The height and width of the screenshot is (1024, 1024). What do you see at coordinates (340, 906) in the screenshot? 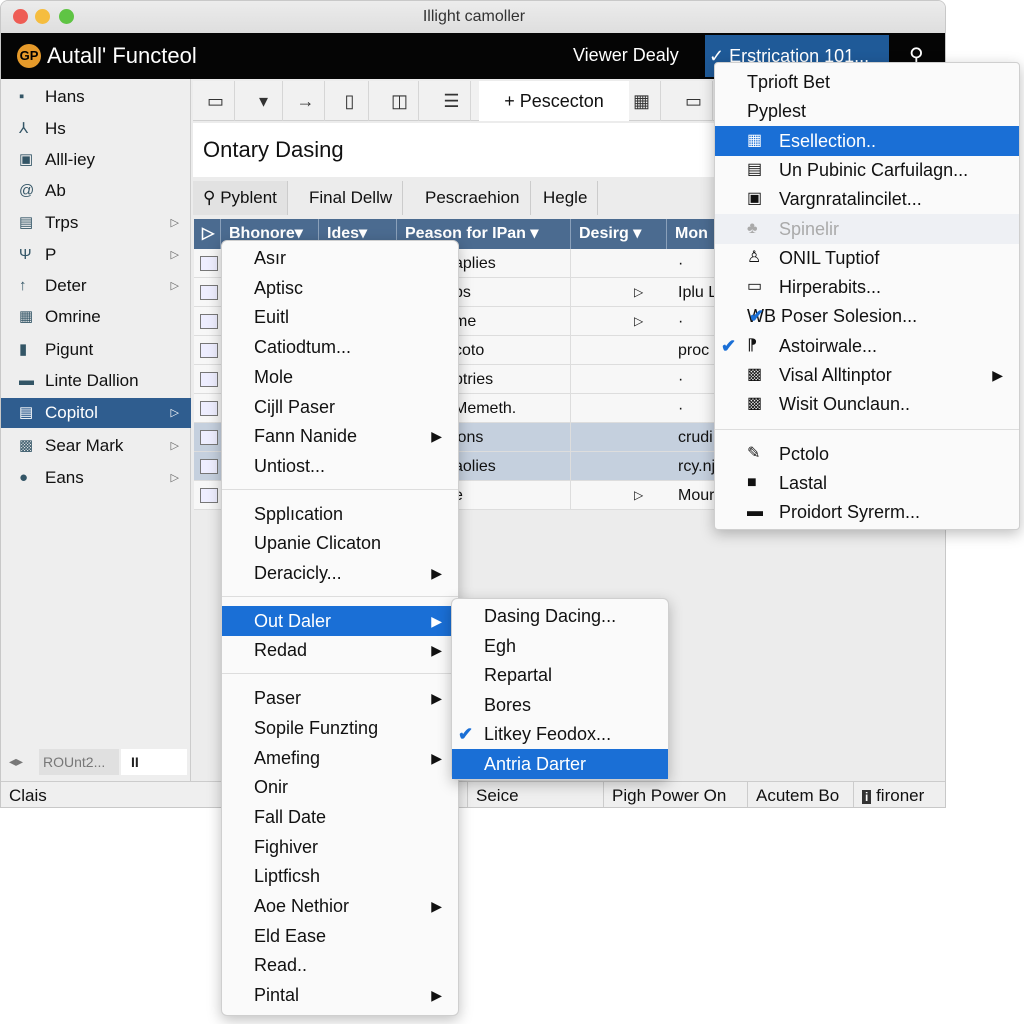
I see `menu-item: Aoe Nethior ▶` at bounding box center [340, 906].